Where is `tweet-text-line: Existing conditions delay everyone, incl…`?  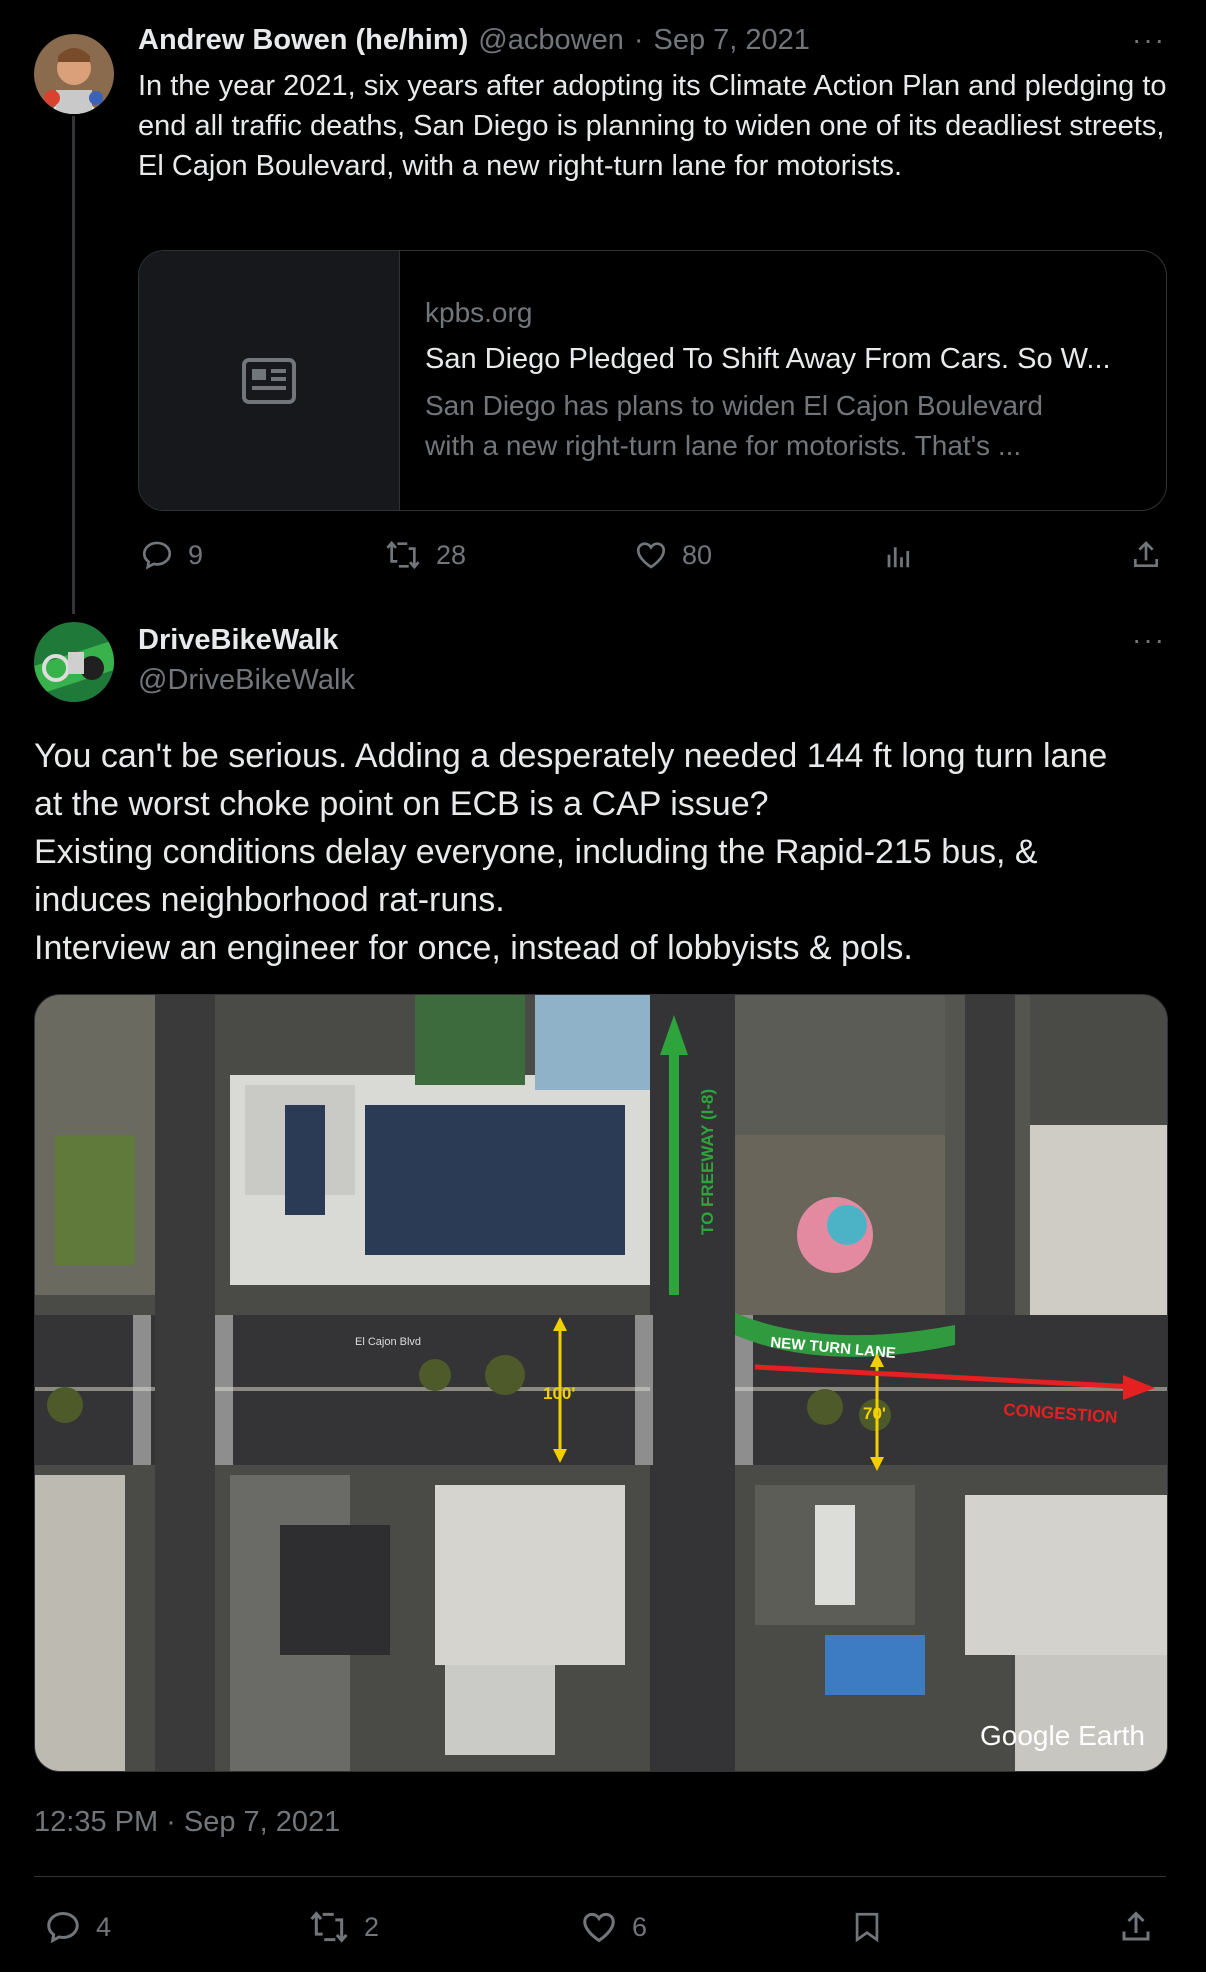
tweet-text-line: Existing conditions delay everyone, incl… is located at coordinates (536, 852).